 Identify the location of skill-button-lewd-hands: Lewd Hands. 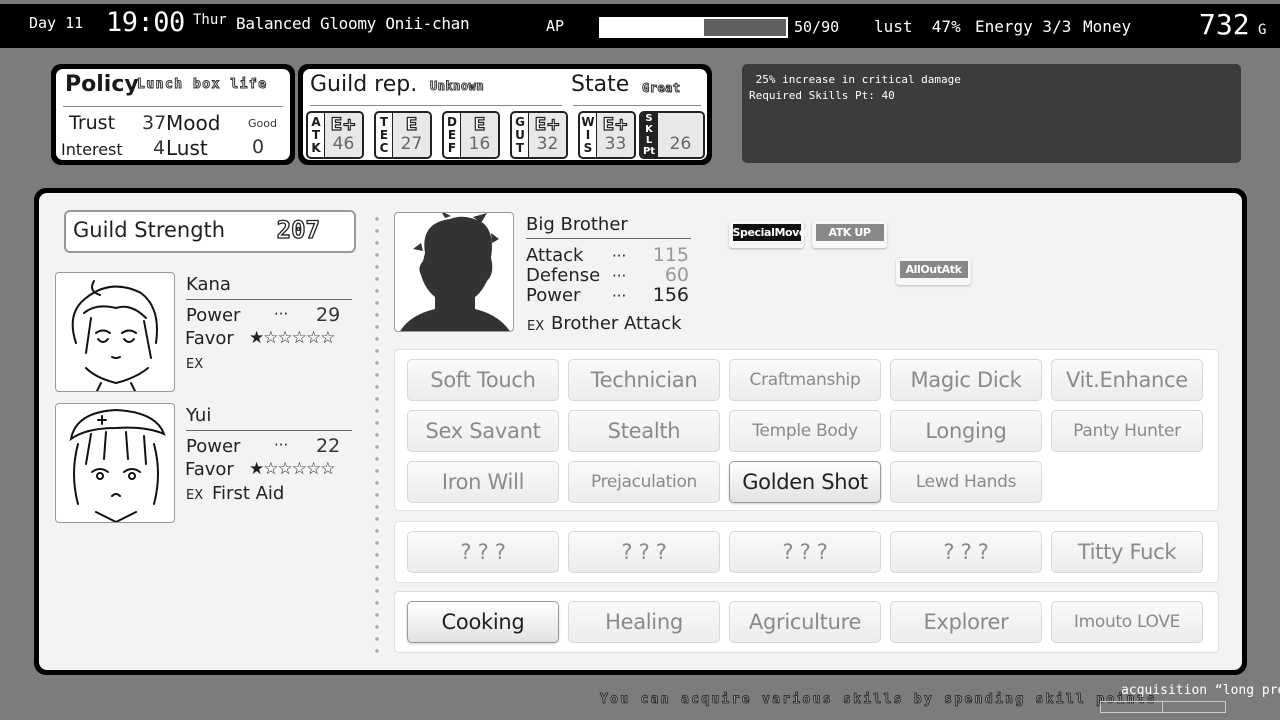
(966, 482).